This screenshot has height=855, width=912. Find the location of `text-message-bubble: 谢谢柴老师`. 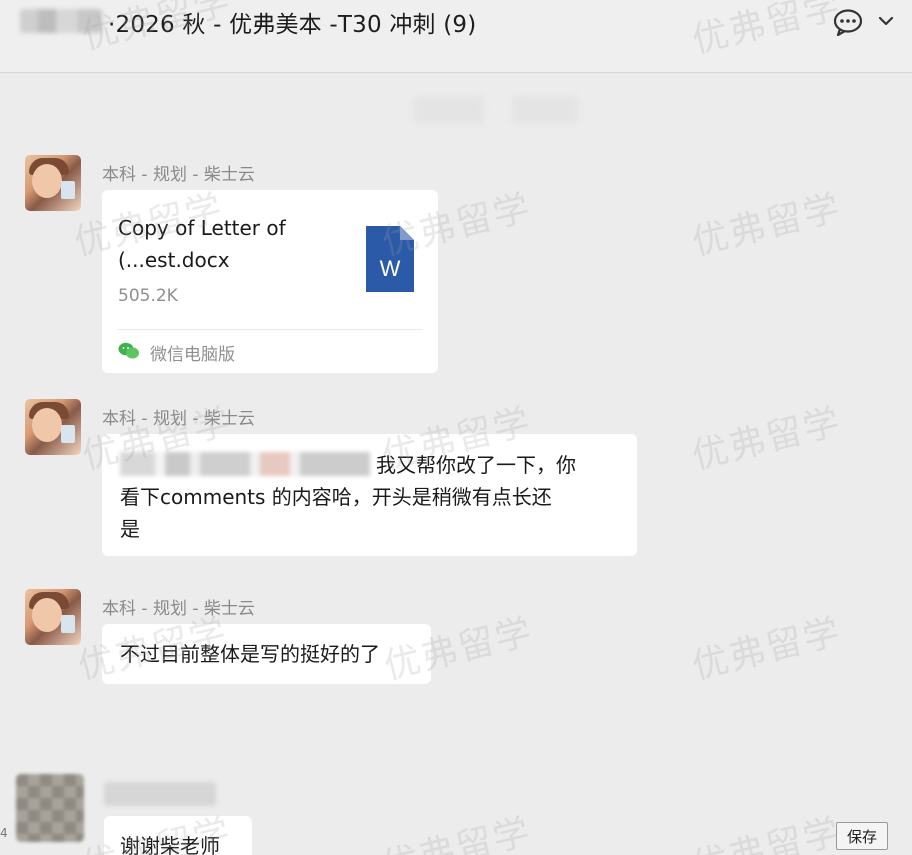

text-message-bubble: 谢谢柴老师 is located at coordinates (178, 835).